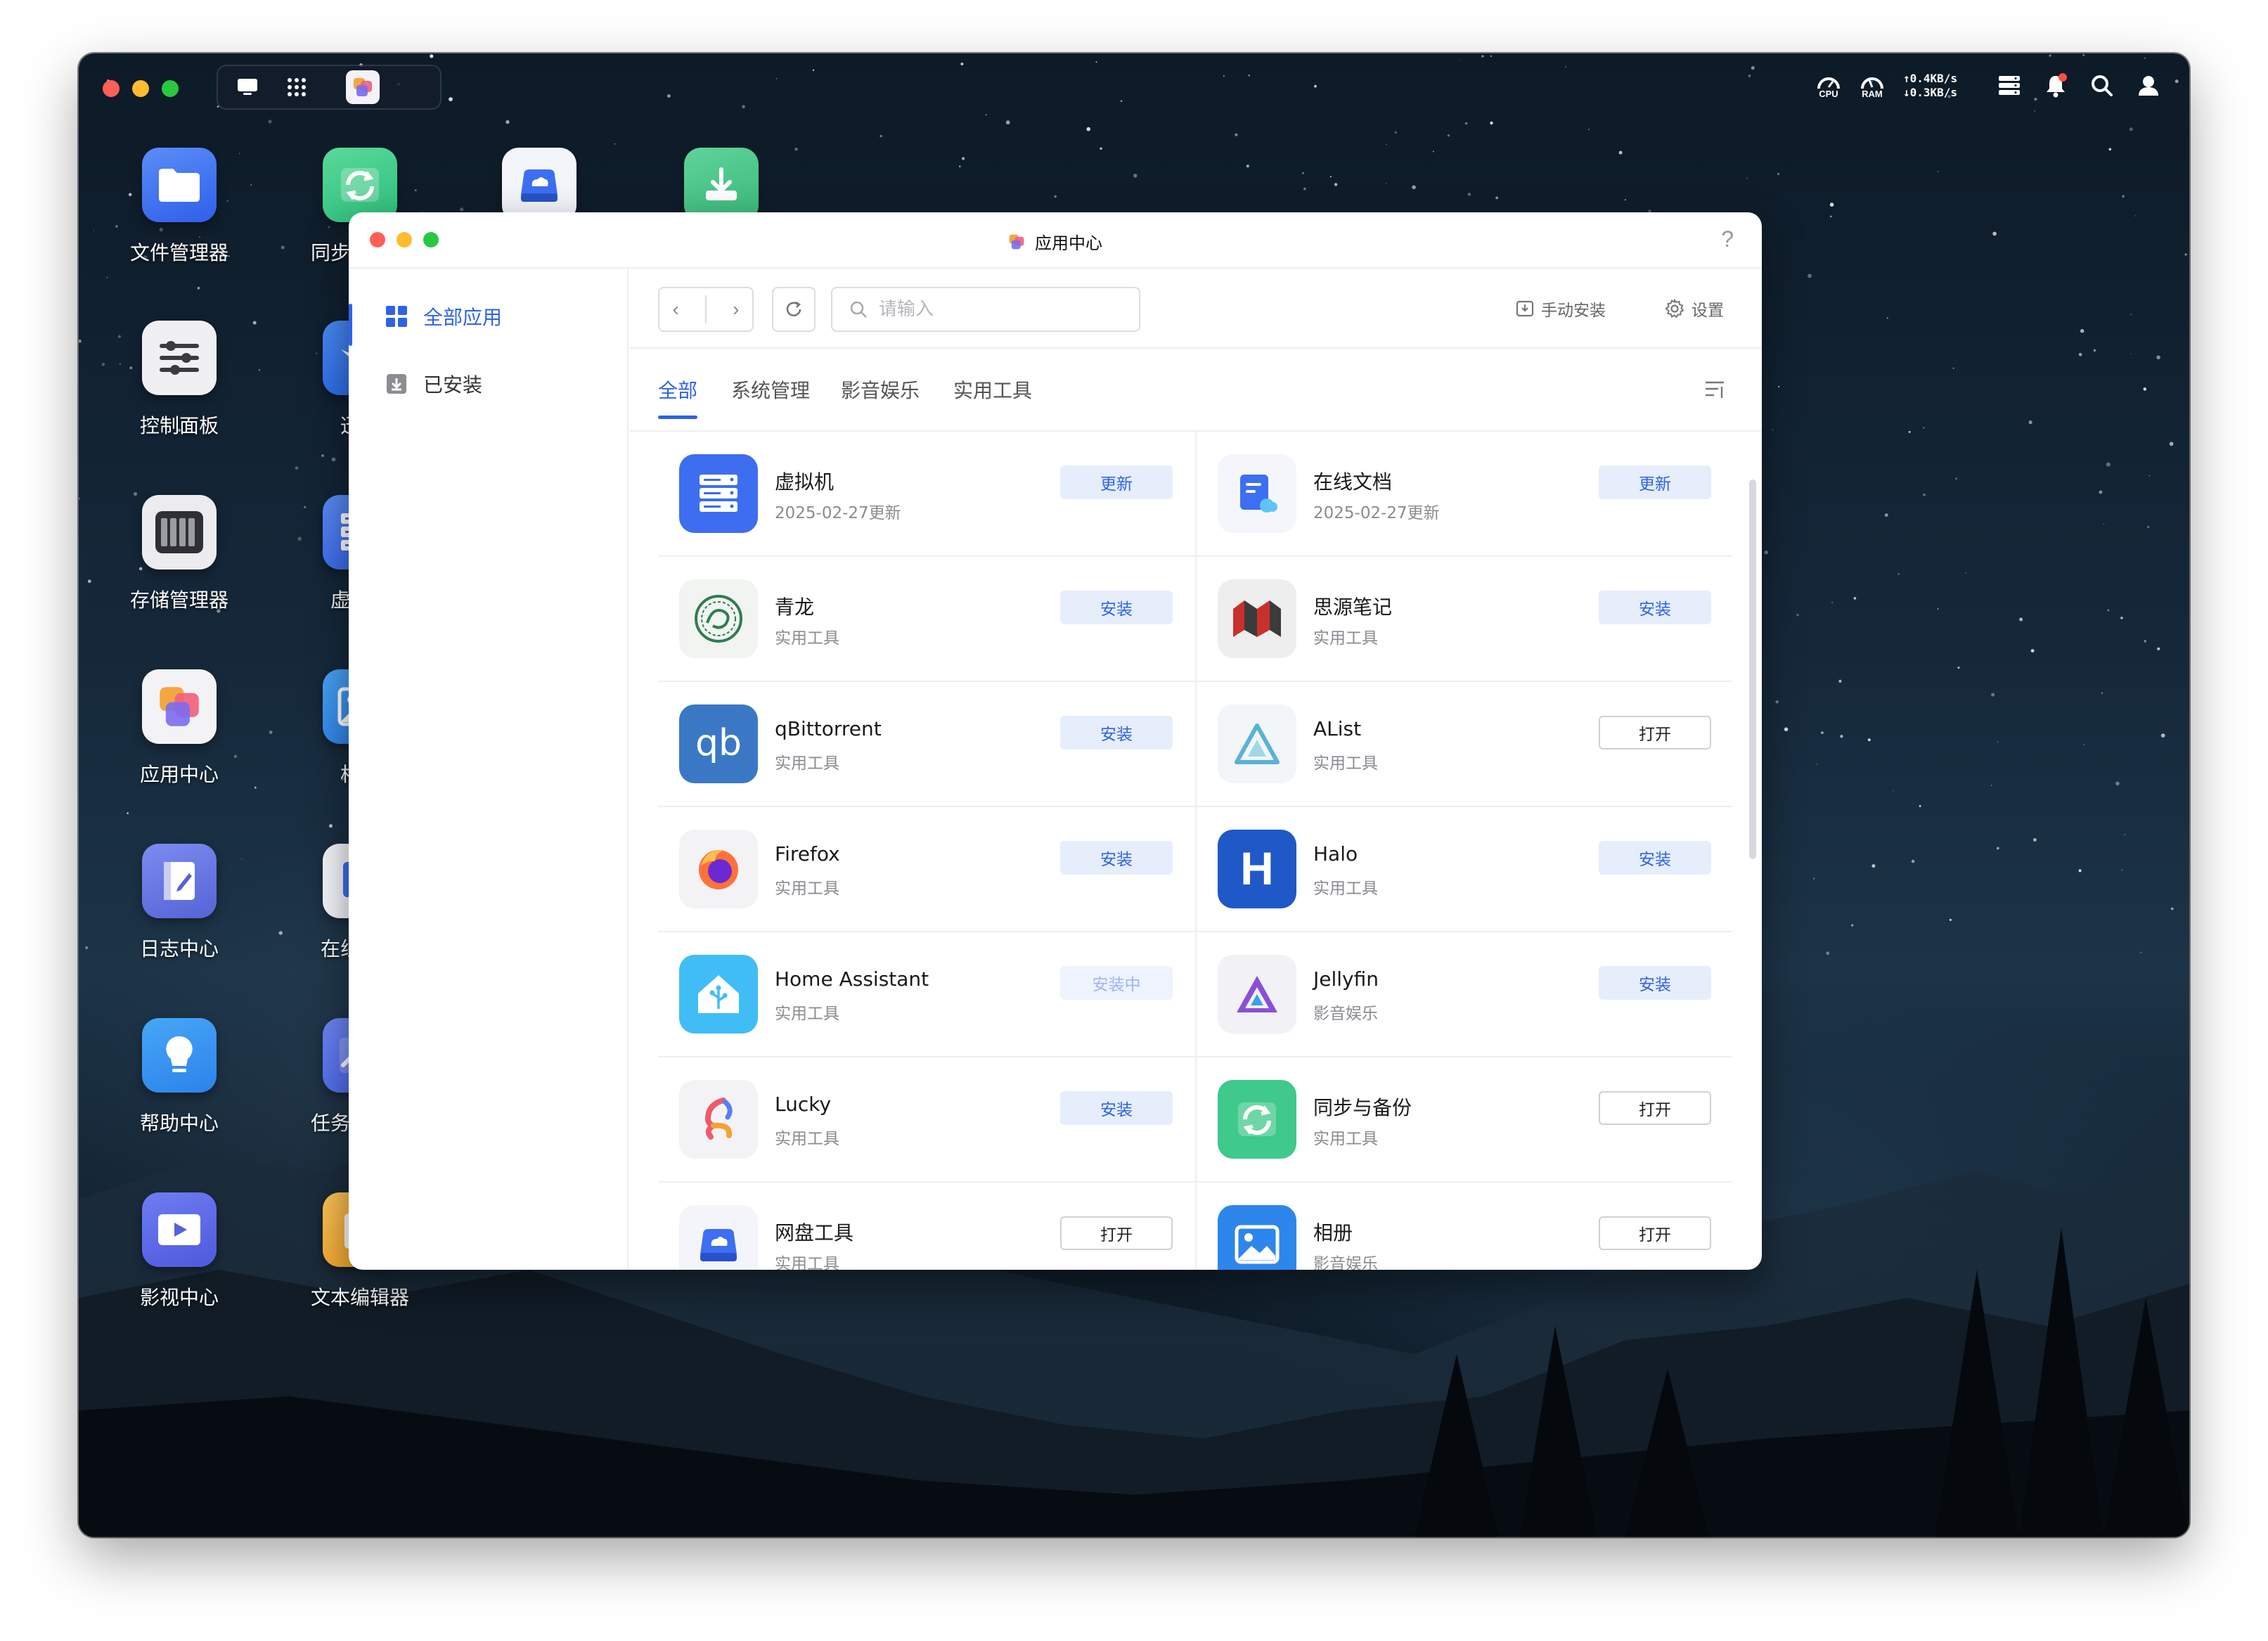 This screenshot has height=1641, width=2268. What do you see at coordinates (363, 87) in the screenshot?
I see `taskbar-app-center-icon` at bounding box center [363, 87].